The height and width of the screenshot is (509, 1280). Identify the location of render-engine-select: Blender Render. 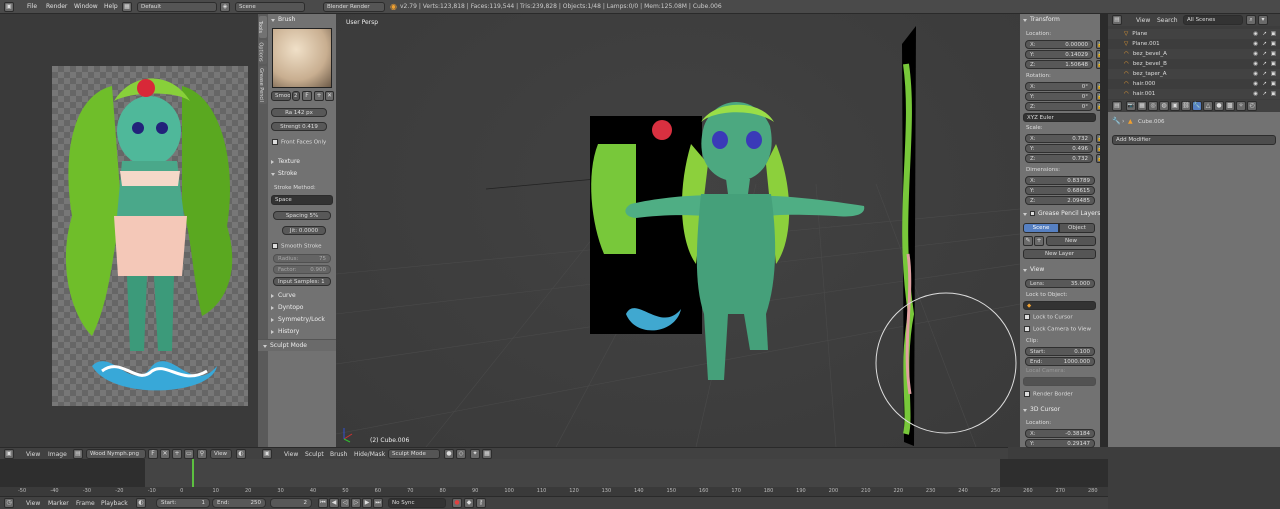
(354, 7).